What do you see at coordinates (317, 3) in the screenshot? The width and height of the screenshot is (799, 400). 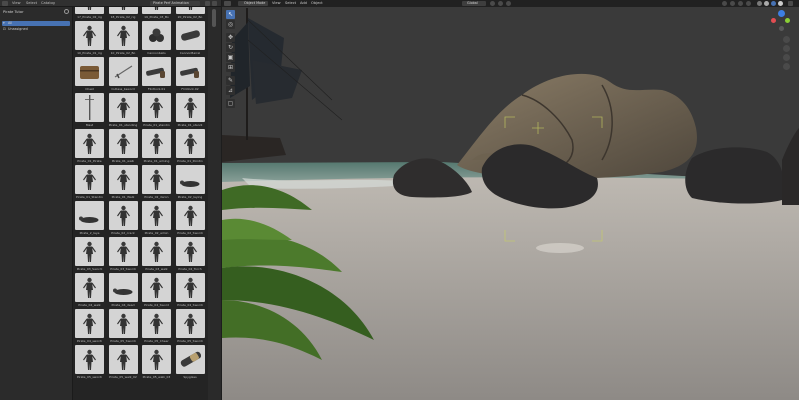 I see `menu-object: Object` at bounding box center [317, 3].